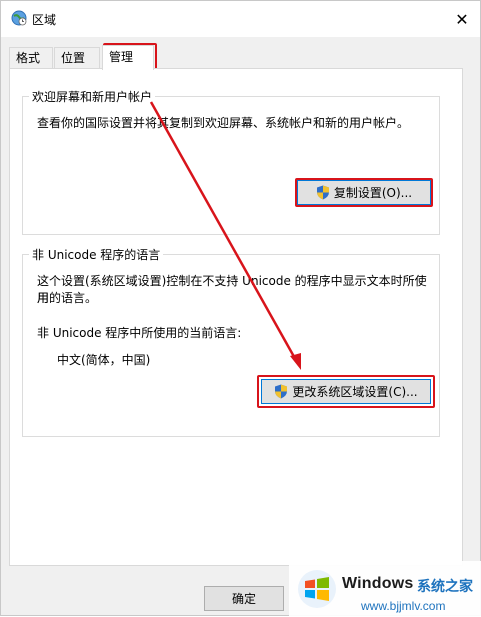 Image resolution: width=481 pixels, height=617 pixels. I want to click on tab-administrative: 管理, so click(128, 57).